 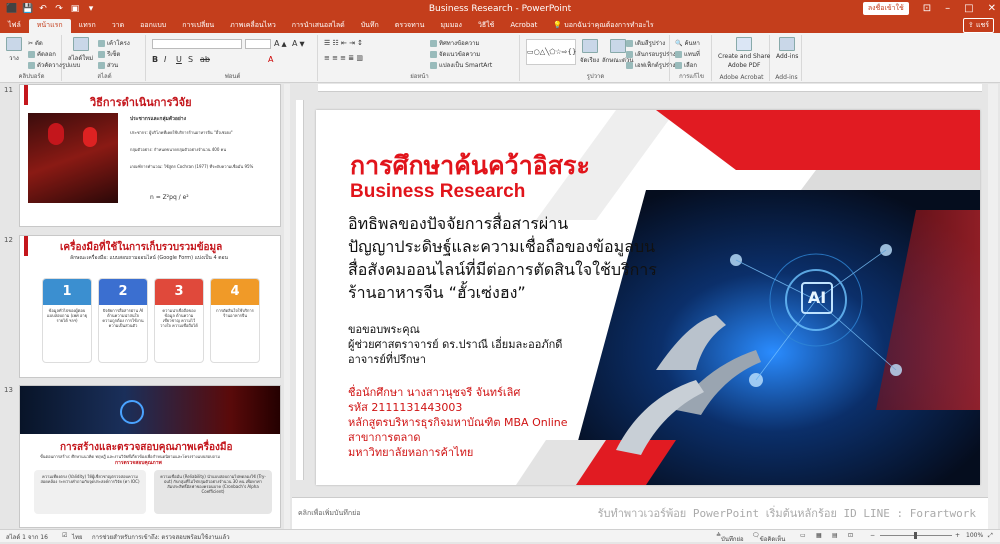 What do you see at coordinates (437, 192) in the screenshot?
I see `slide-title-english: Business Research` at bounding box center [437, 192].